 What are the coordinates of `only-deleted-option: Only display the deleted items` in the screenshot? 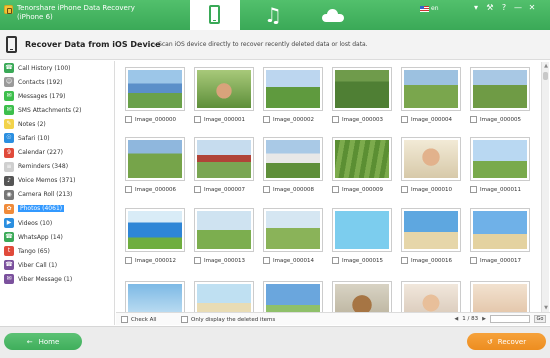 It's located at (228, 319).